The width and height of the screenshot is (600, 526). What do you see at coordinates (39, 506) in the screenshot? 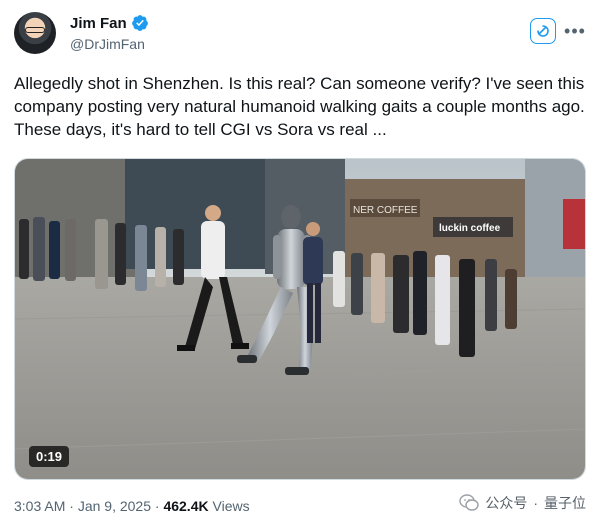
I see `tweet-time: 3:03 AM` at bounding box center [39, 506].